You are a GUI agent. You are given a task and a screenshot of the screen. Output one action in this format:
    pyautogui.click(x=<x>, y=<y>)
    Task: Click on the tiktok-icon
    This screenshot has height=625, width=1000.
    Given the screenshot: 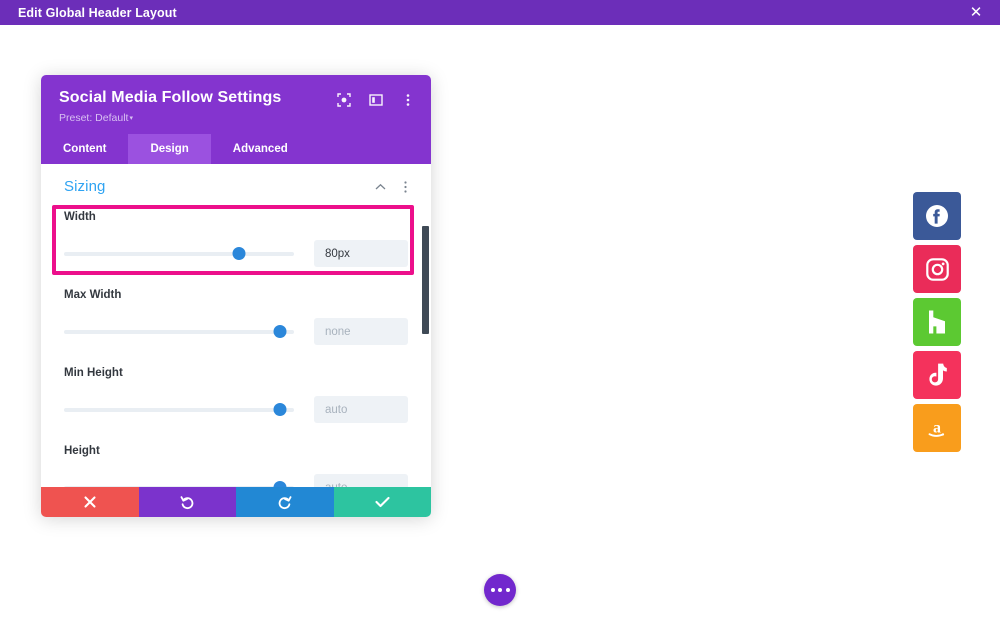 What is the action you would take?
    pyautogui.click(x=937, y=375)
    